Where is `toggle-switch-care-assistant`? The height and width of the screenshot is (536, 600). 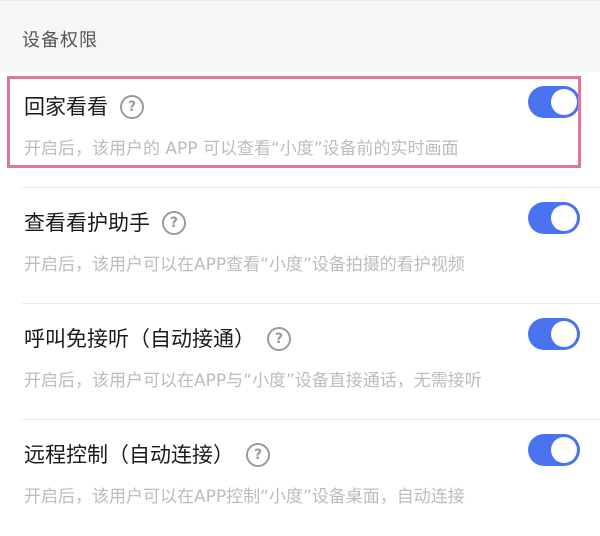 toggle-switch-care-assistant is located at coordinates (554, 218).